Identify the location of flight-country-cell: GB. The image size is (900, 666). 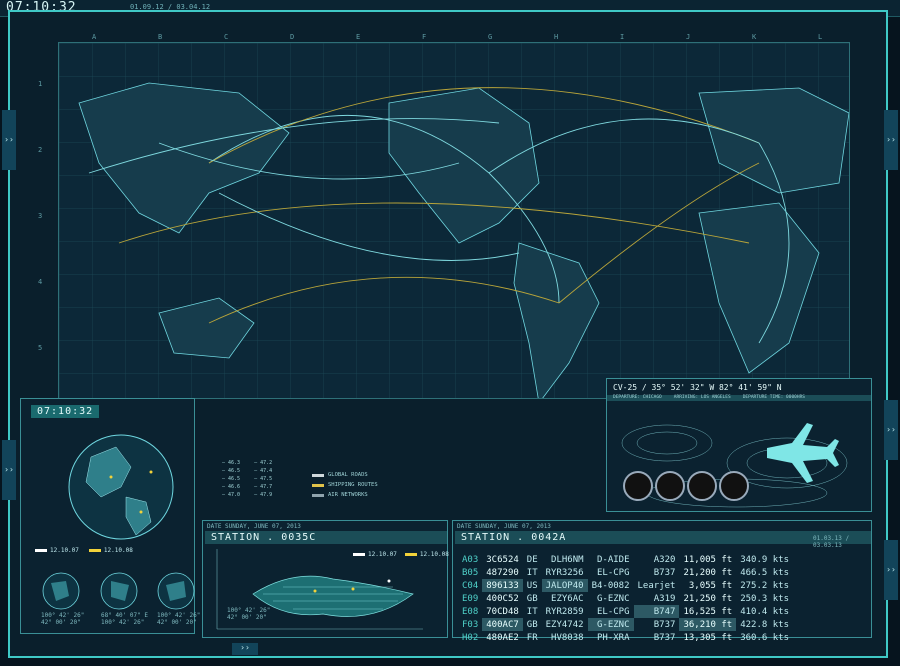
(532, 624).